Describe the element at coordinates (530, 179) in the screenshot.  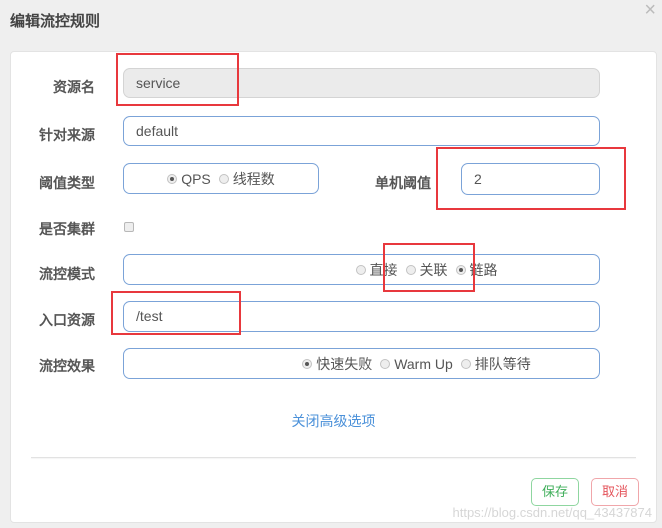
I see `count-input: 2` at that location.